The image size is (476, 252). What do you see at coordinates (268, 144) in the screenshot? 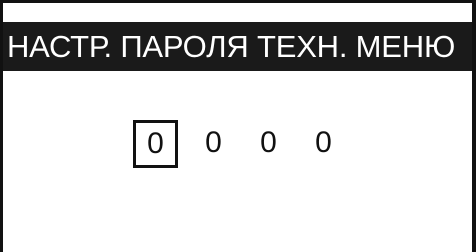
I see `password-digit-3: 0` at bounding box center [268, 144].